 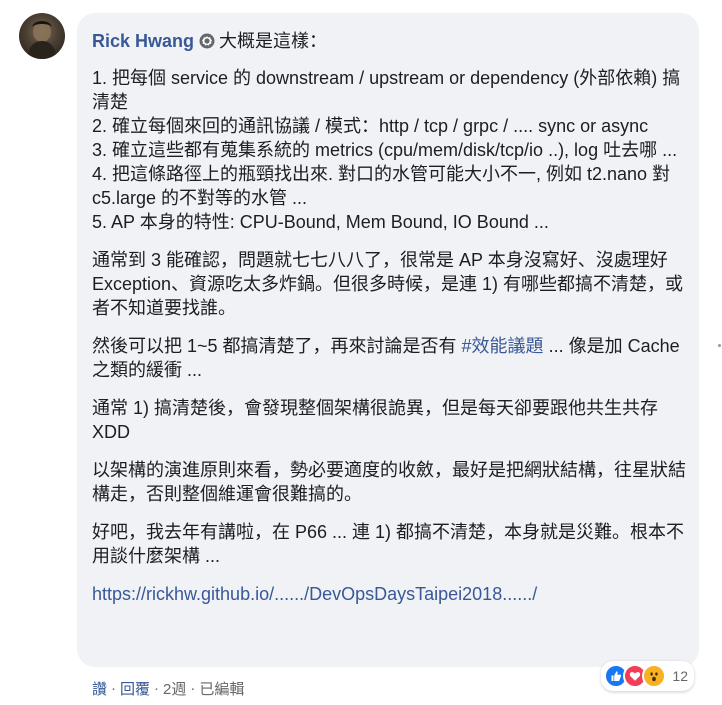 What do you see at coordinates (99, 688) in the screenshot?
I see `like-action: 讚` at bounding box center [99, 688].